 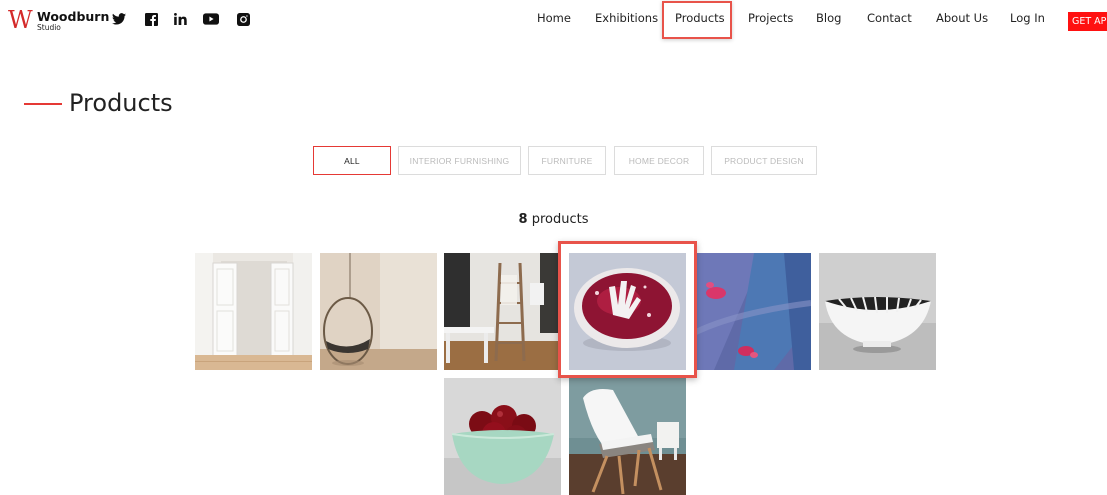 I want to click on product-tile-white-chair, so click(x=627, y=436).